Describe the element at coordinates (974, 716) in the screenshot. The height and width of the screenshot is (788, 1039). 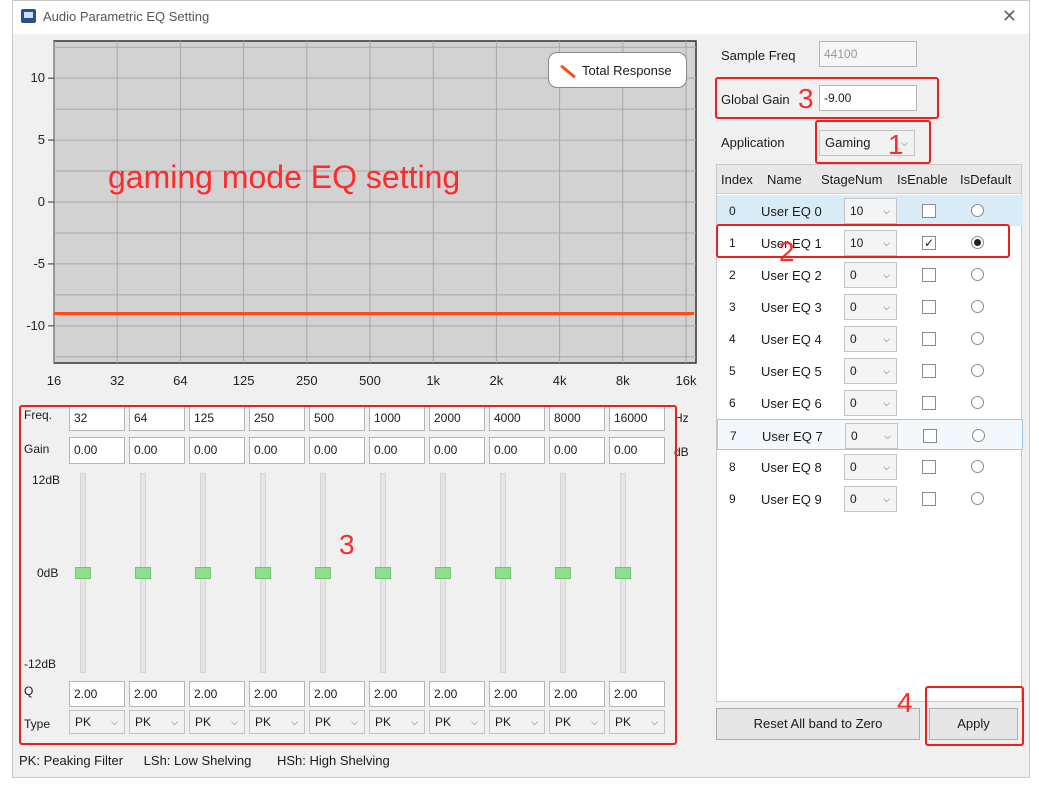
I see `annotation-box-apply` at that location.